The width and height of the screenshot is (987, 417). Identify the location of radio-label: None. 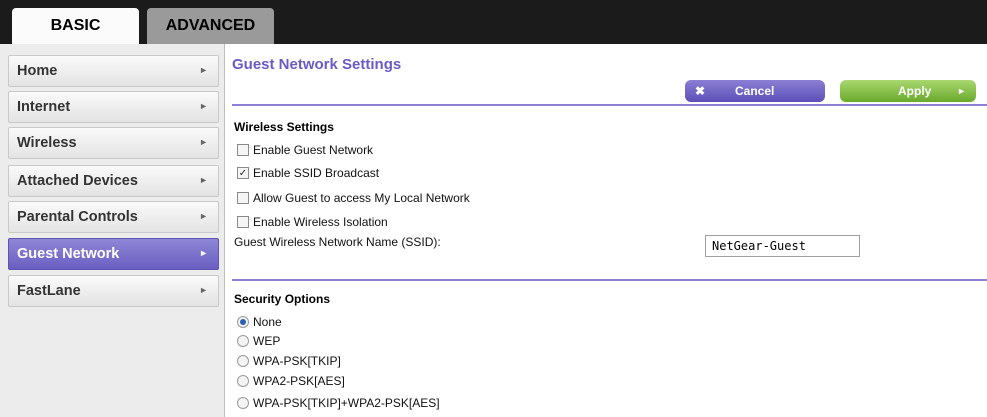
(267, 322).